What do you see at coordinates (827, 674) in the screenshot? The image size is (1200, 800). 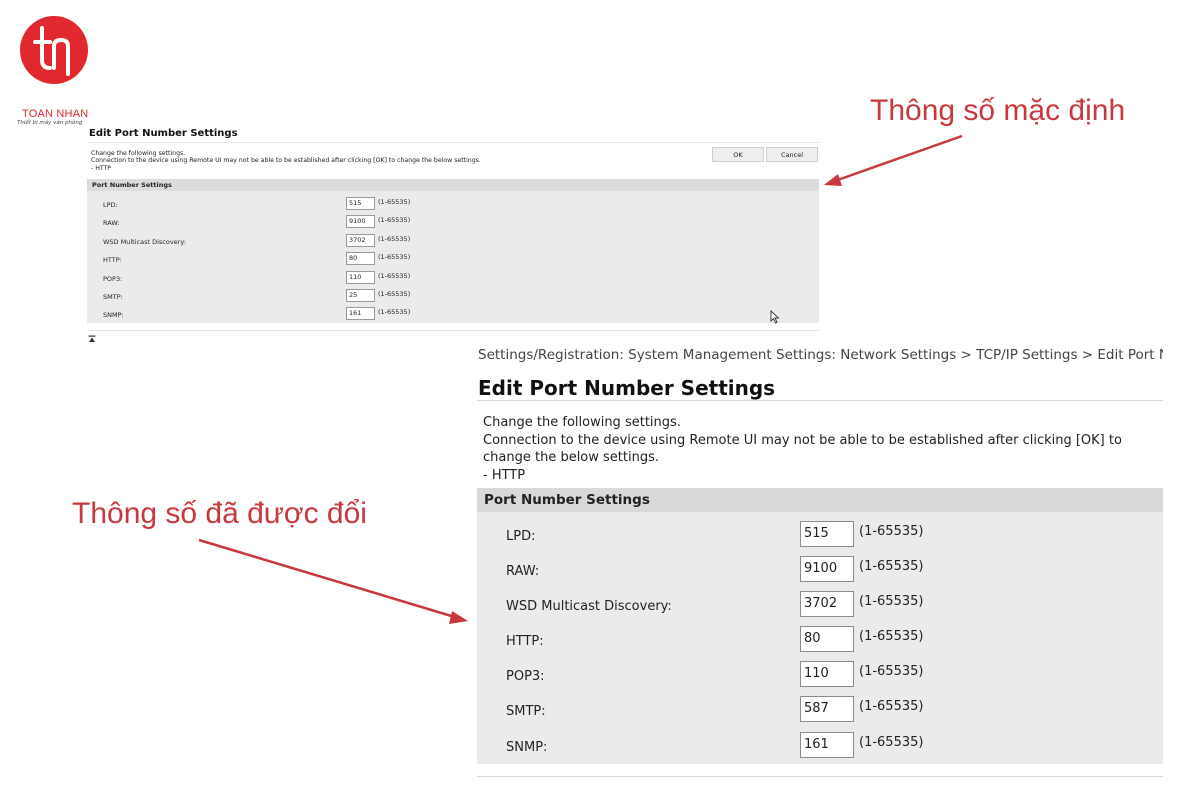 I see `pop3-port-input: 110` at bounding box center [827, 674].